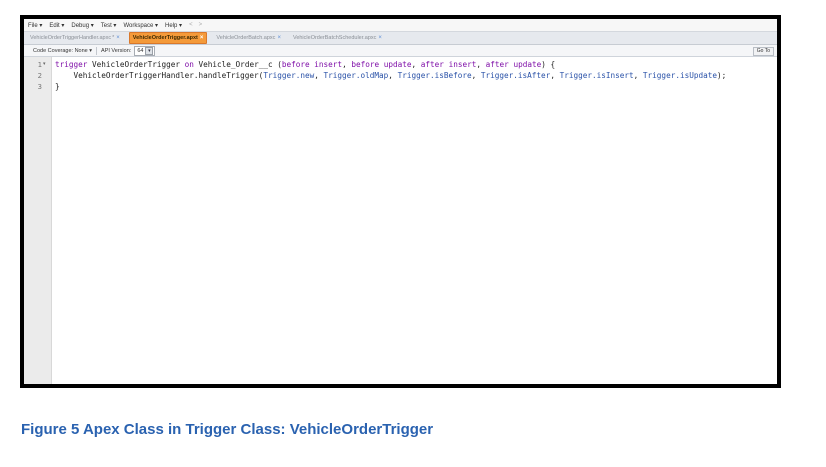 The width and height of the screenshot is (826, 467). What do you see at coordinates (56, 25) in the screenshot?
I see `menu-edit: Edit ▾` at bounding box center [56, 25].